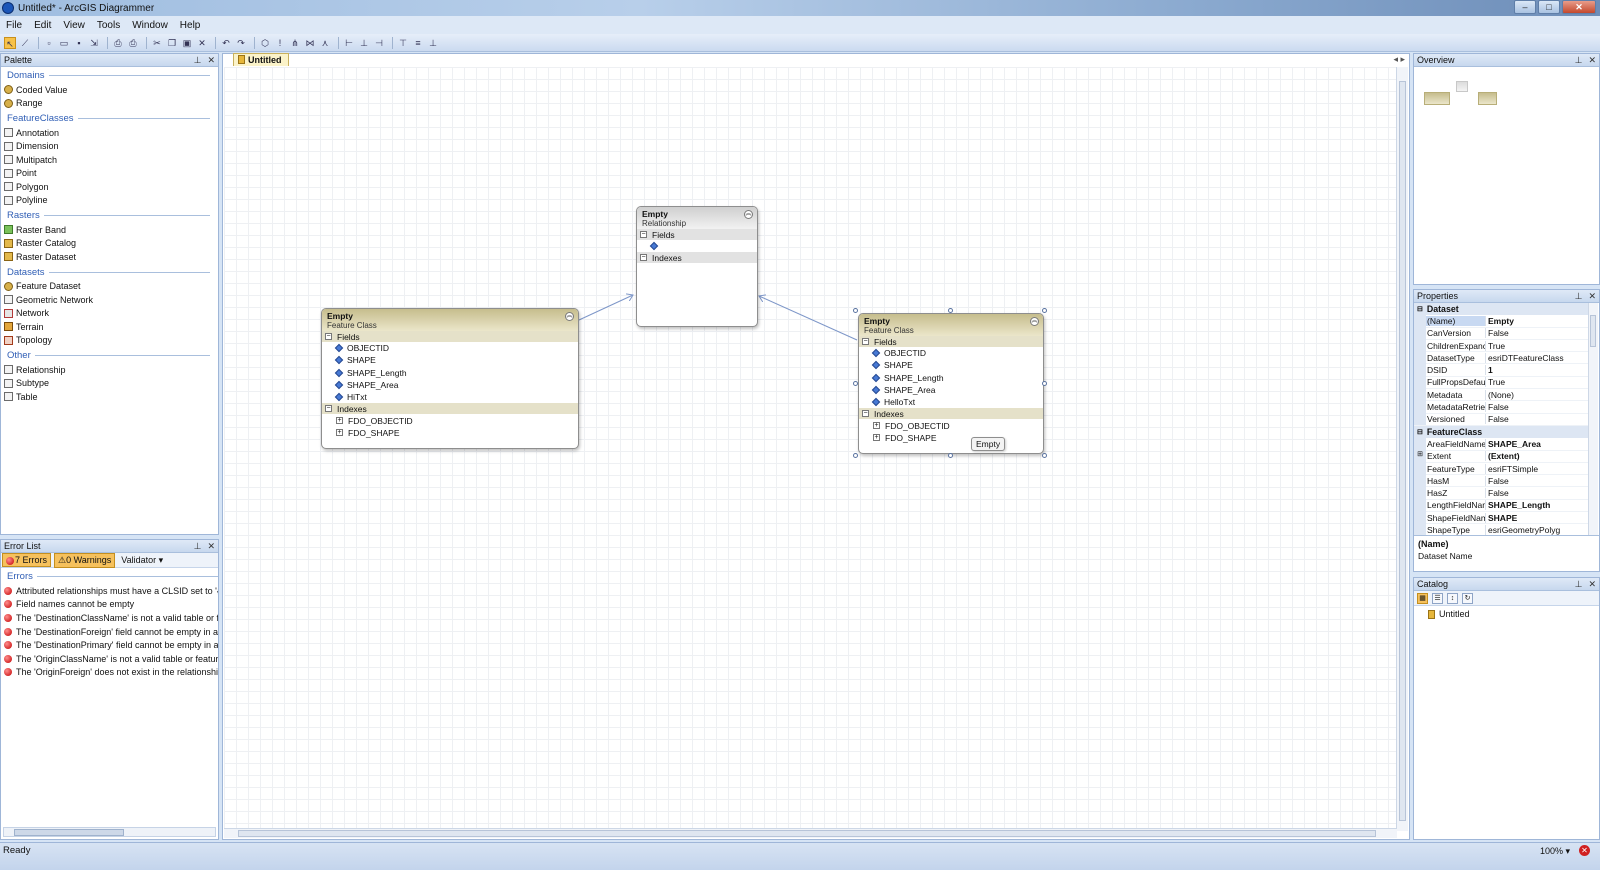 The width and height of the screenshot is (1600, 870). What do you see at coordinates (1537, 505) in the screenshot?
I see `property-value: SHAPE_Length` at bounding box center [1537, 505].